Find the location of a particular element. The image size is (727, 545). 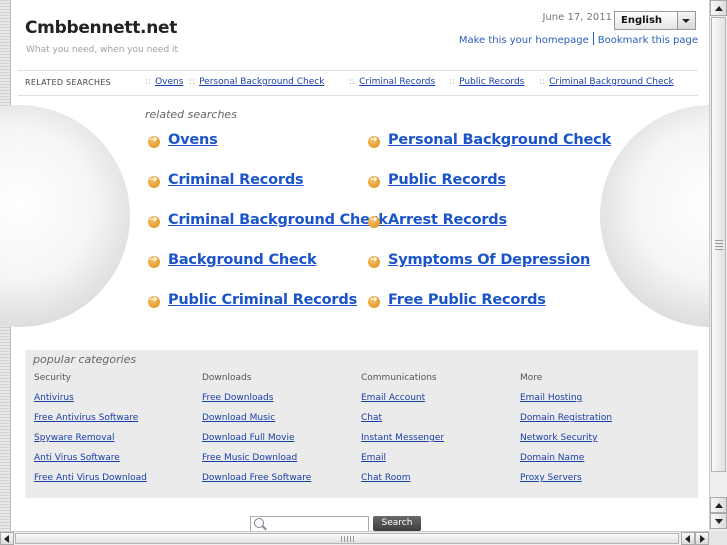

related-bar-item: :: Criminal Background Check is located at coordinates (606, 82).